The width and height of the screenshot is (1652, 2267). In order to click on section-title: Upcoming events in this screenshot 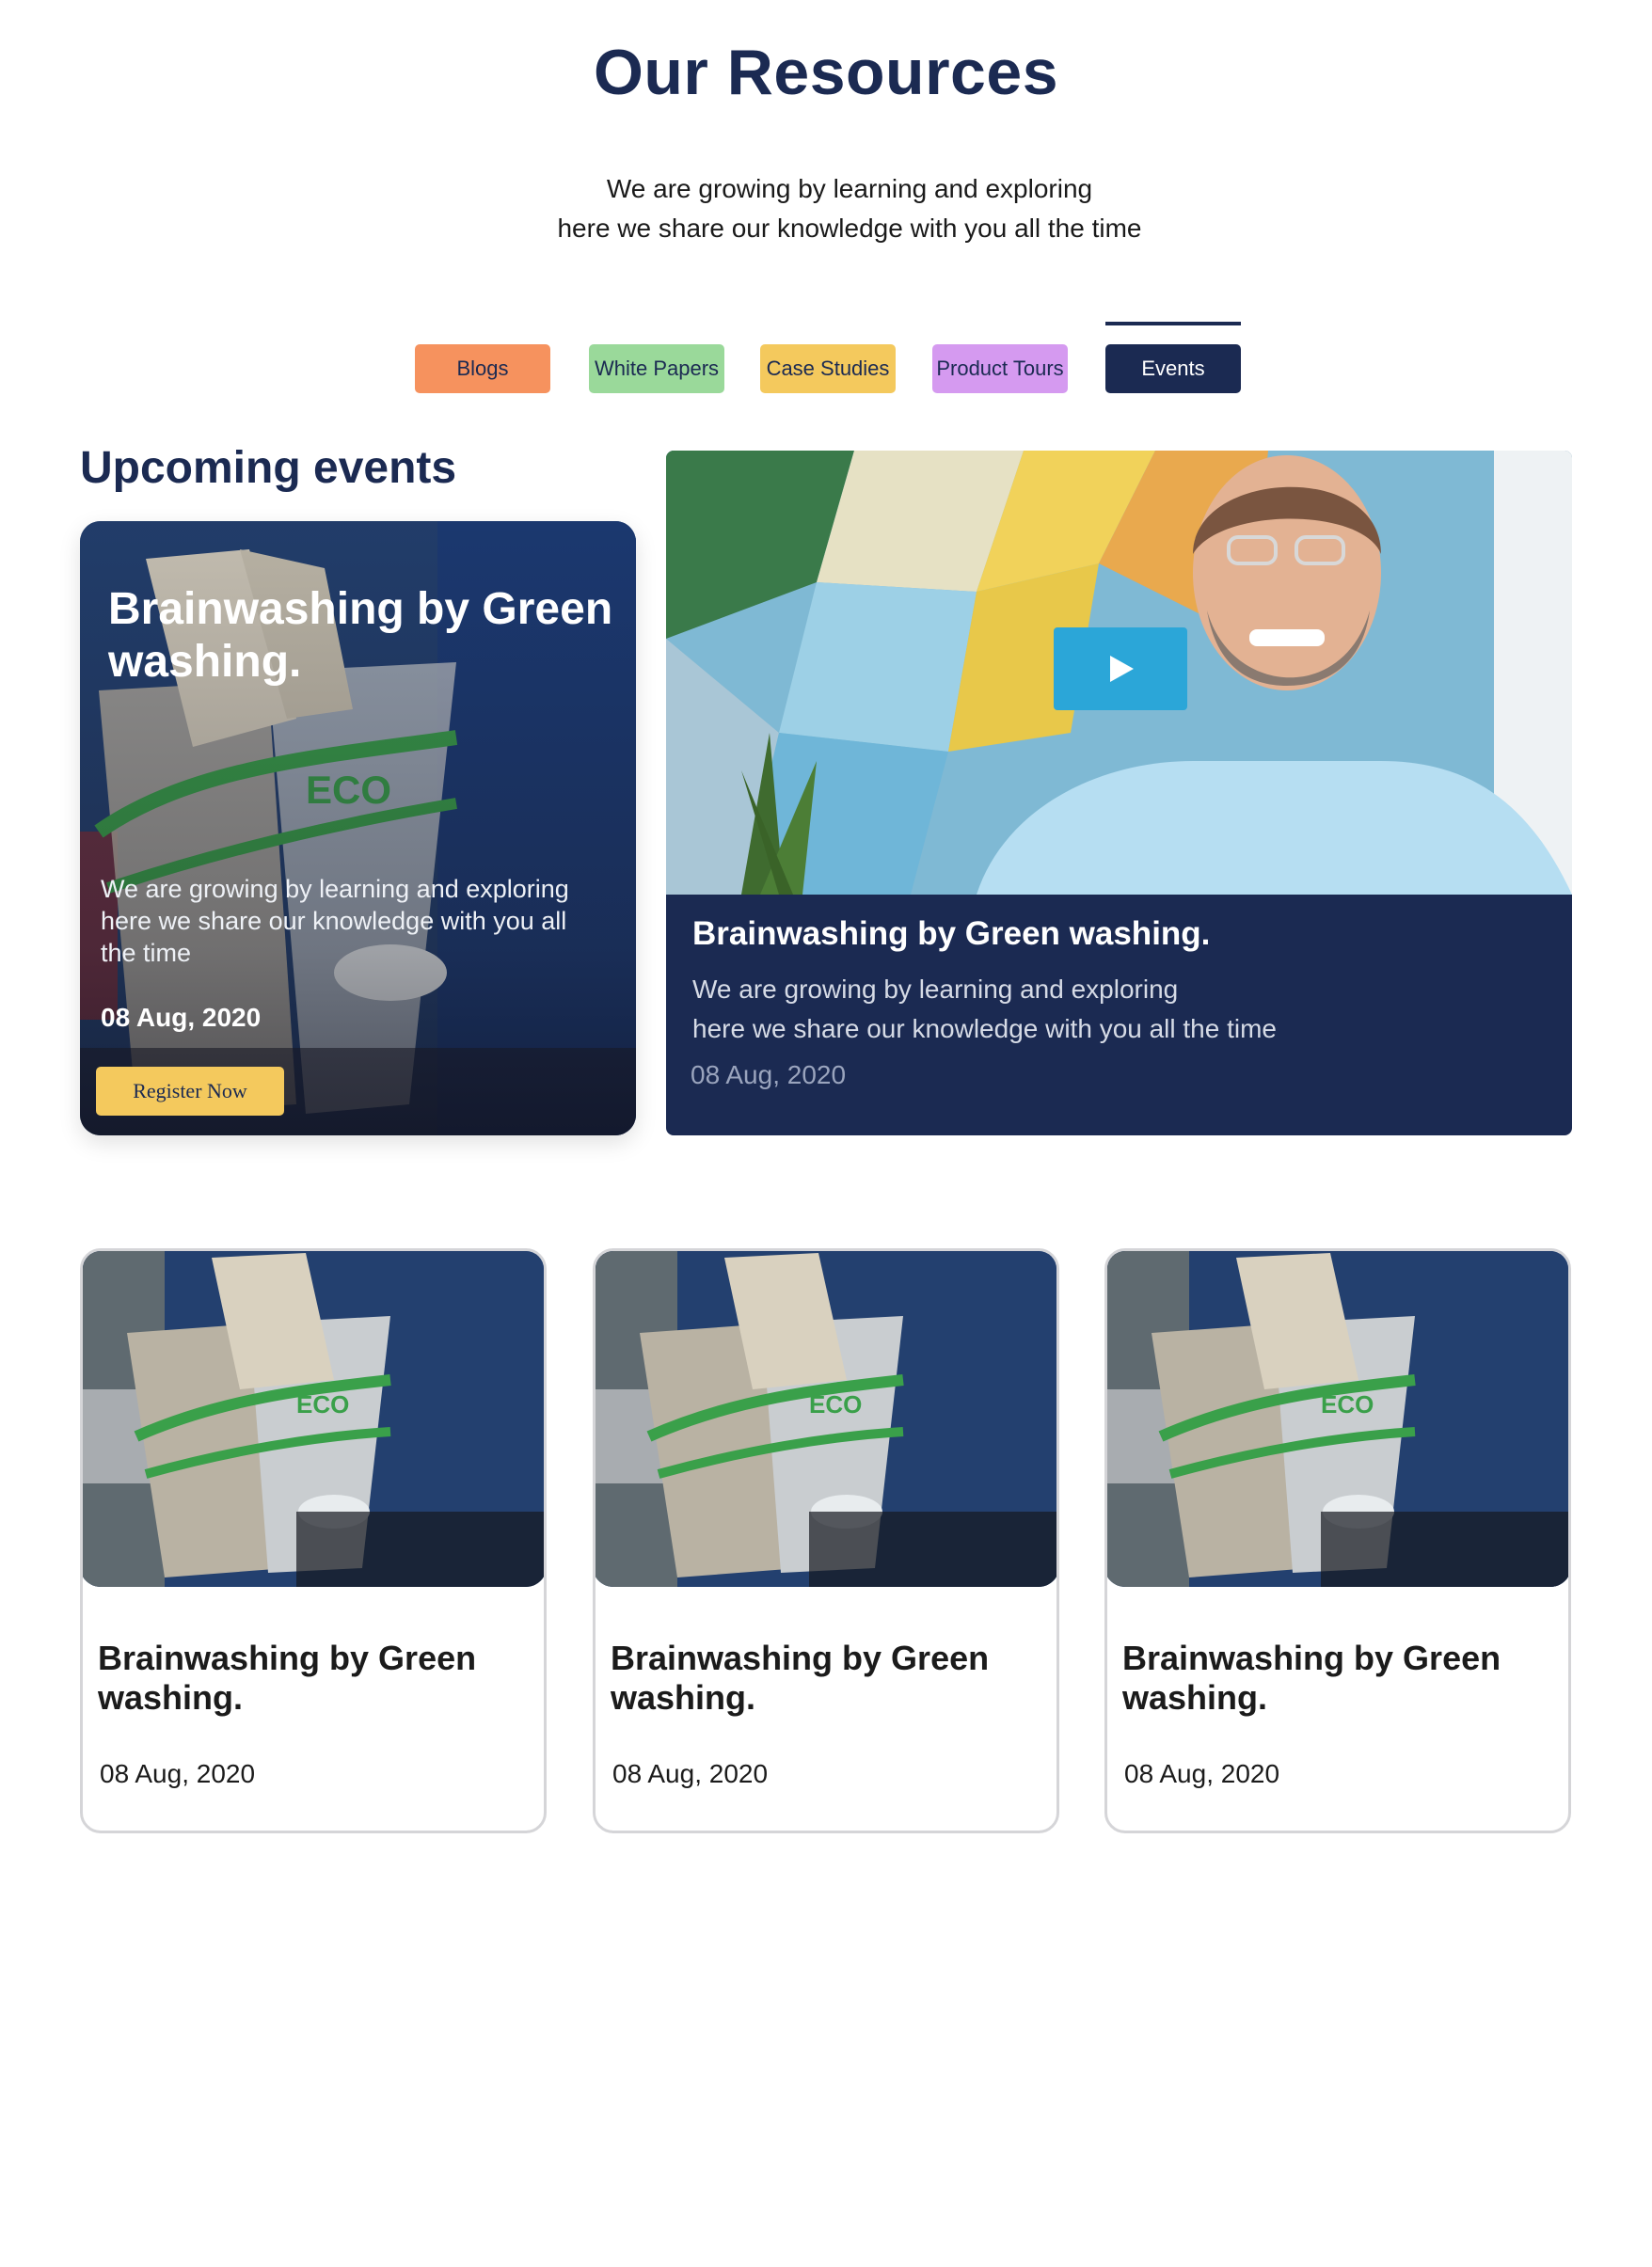, I will do `click(268, 468)`.